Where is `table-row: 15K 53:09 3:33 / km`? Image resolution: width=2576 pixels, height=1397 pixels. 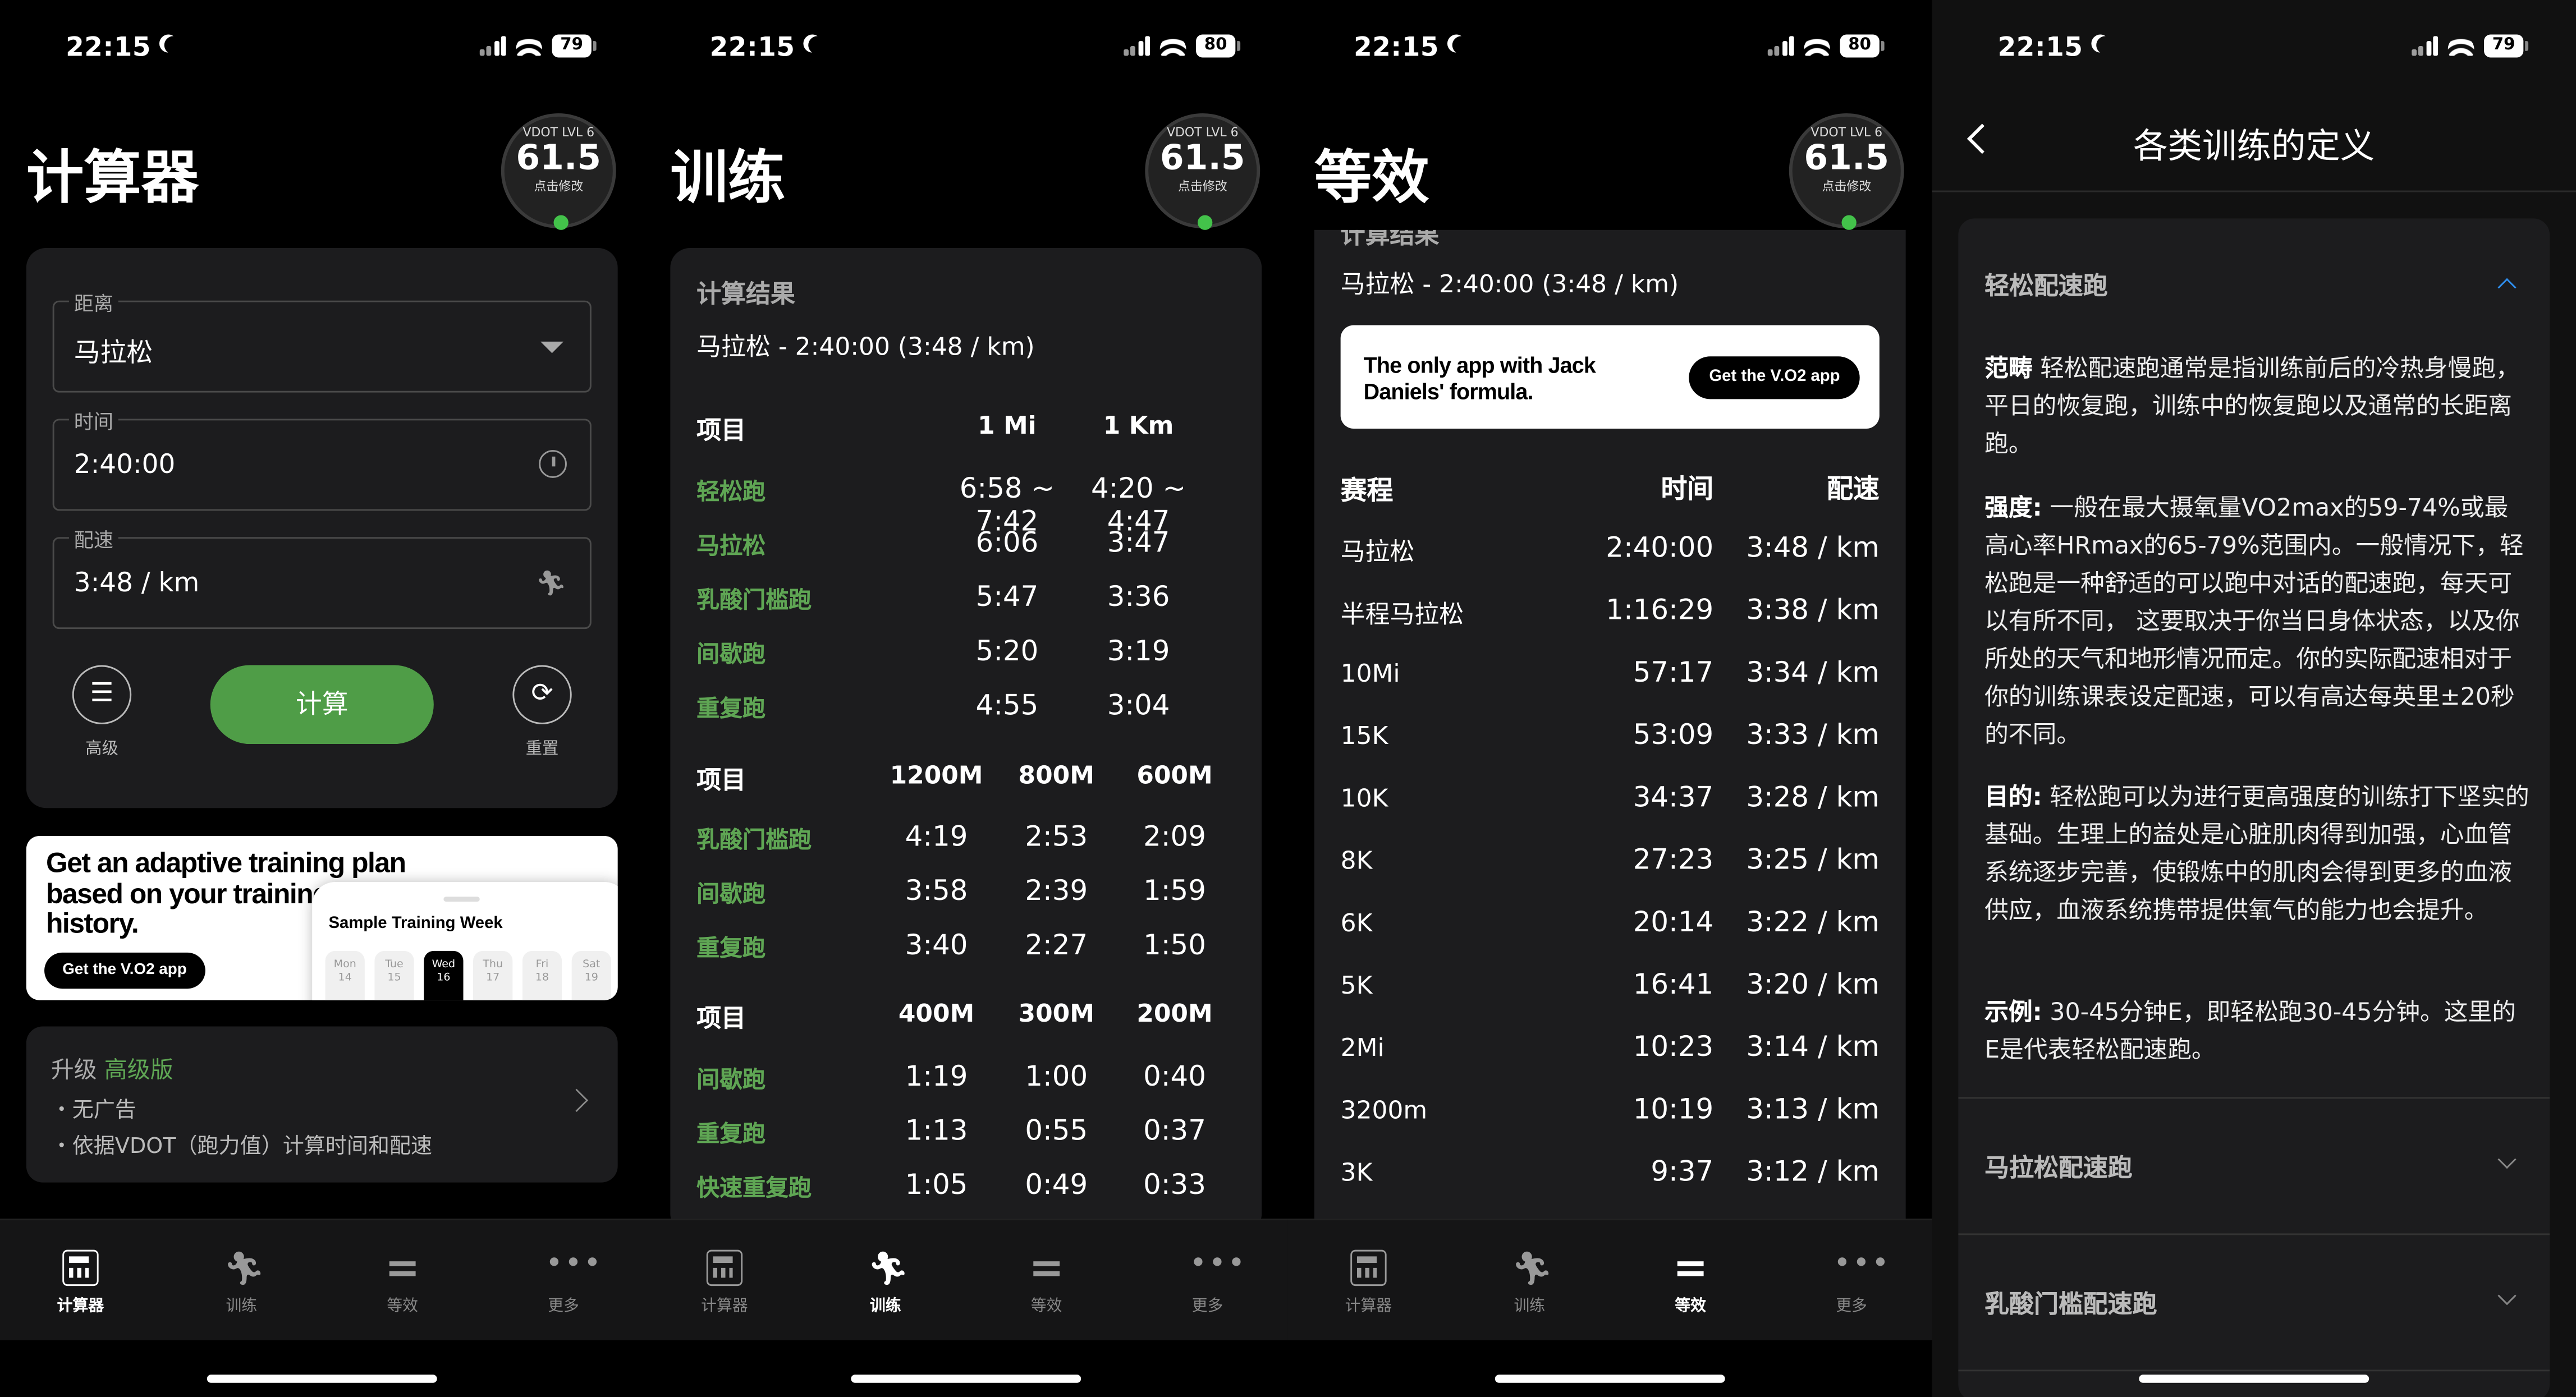
table-row: 15K 53:09 3:33 / km is located at coordinates (1610, 735).